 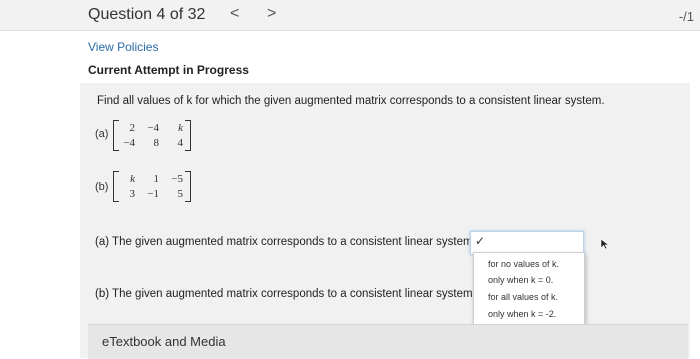 What do you see at coordinates (156, 143) in the screenshot?
I see `matrix-cell: 8` at bounding box center [156, 143].